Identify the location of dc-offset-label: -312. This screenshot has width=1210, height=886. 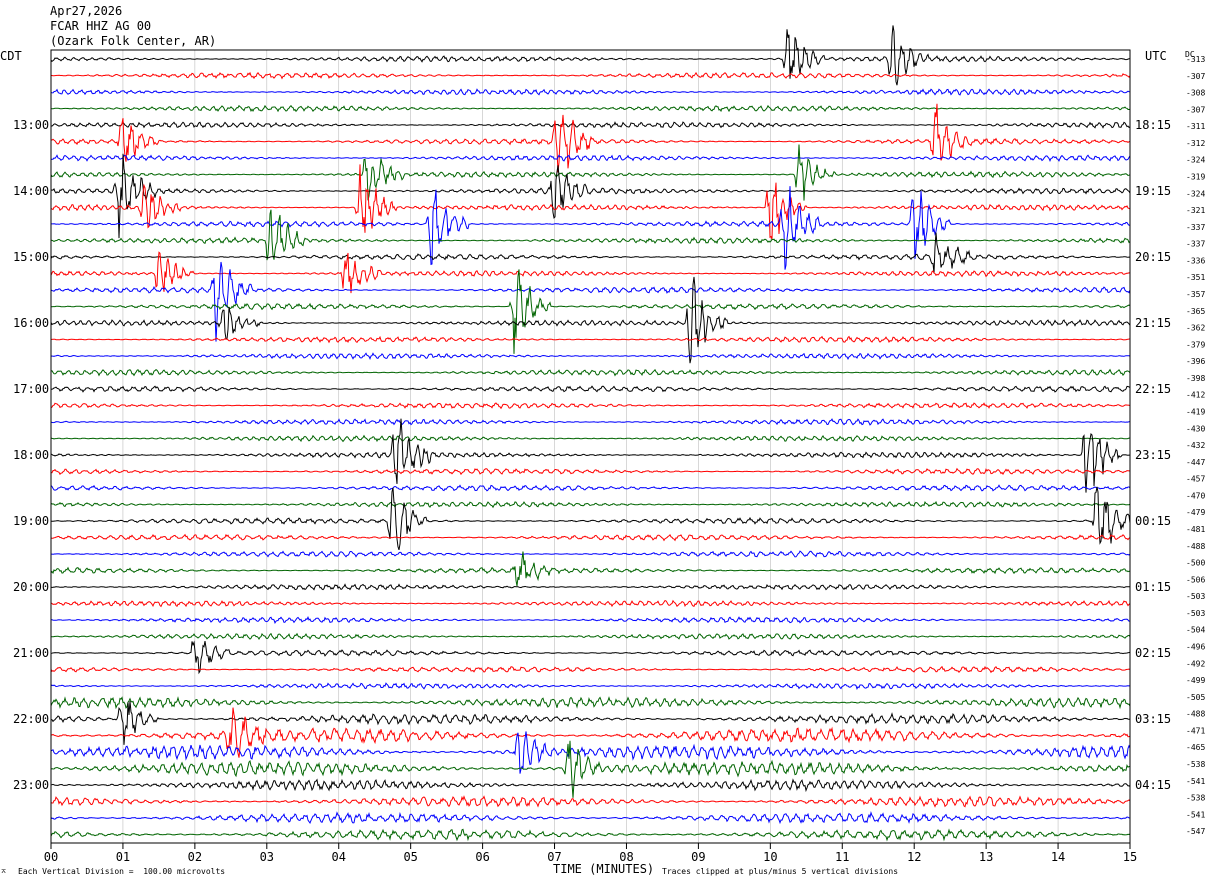
(1195, 143).